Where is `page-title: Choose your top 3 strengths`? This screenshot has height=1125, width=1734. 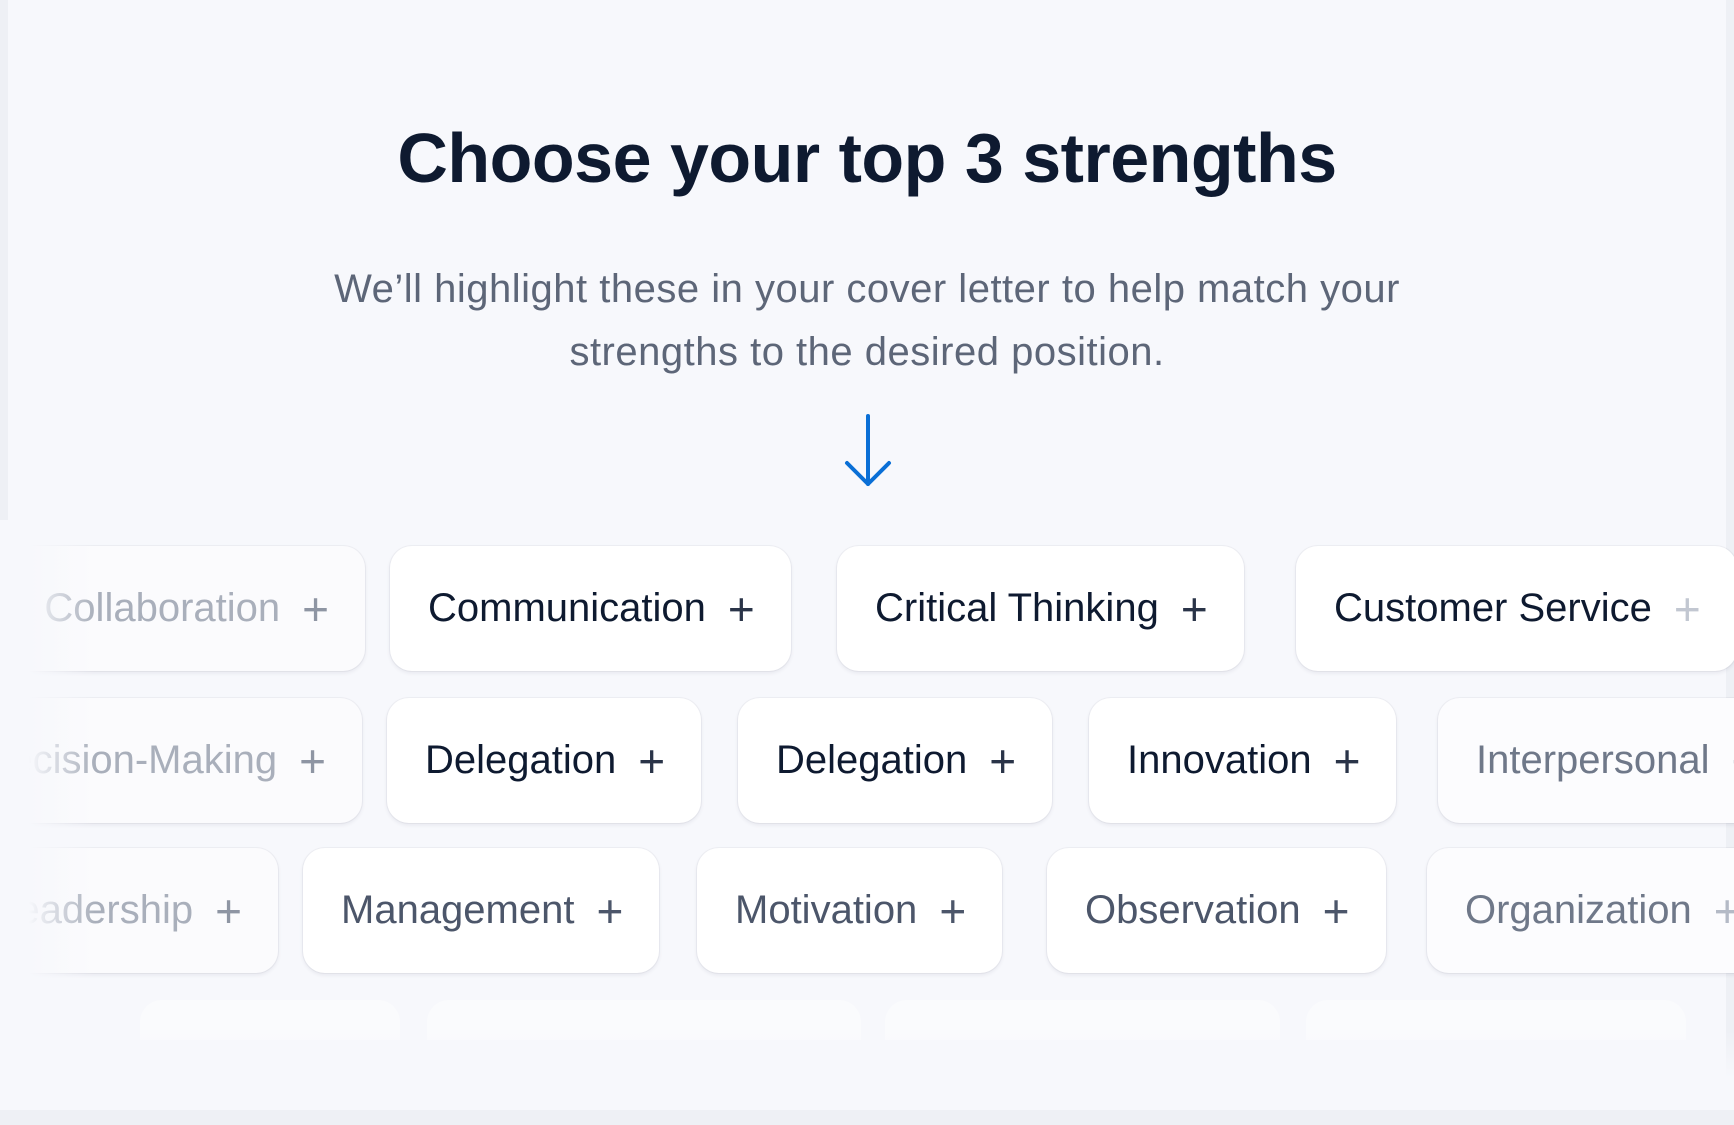
page-title: Choose your top 3 strengths is located at coordinates (867, 158).